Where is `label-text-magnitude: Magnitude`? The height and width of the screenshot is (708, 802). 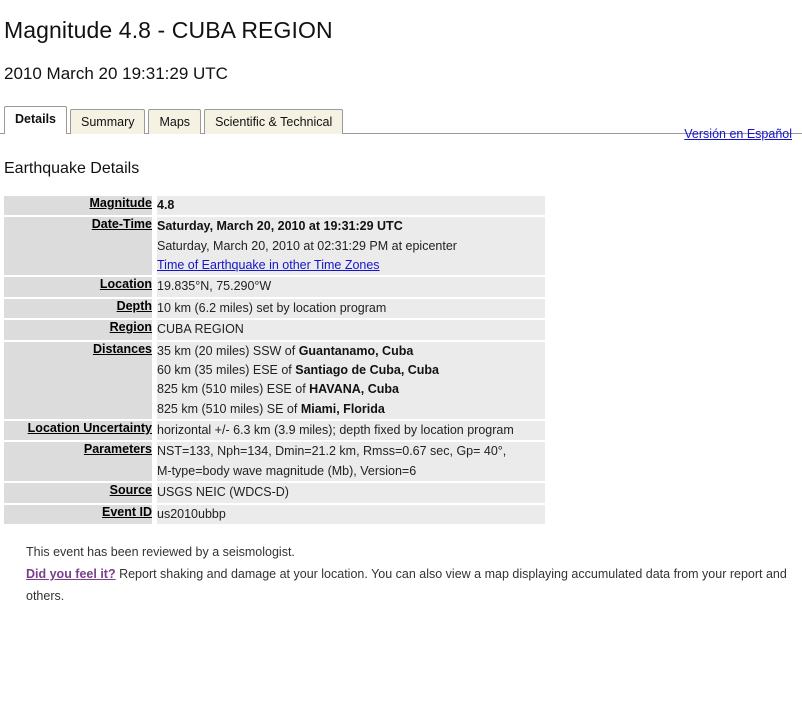 label-text-magnitude: Magnitude is located at coordinates (121, 203).